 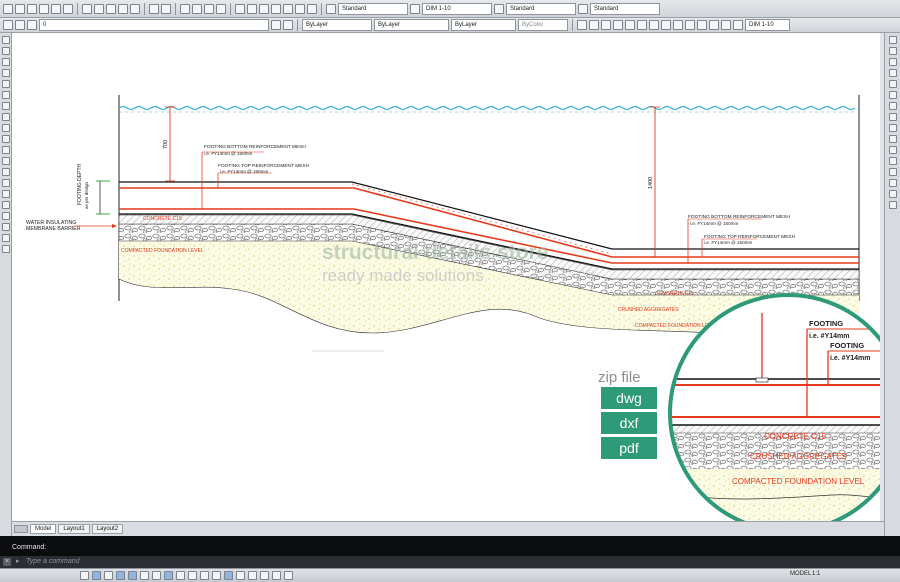 What do you see at coordinates (5, 73) in the screenshot?
I see `polygon-icon` at bounding box center [5, 73].